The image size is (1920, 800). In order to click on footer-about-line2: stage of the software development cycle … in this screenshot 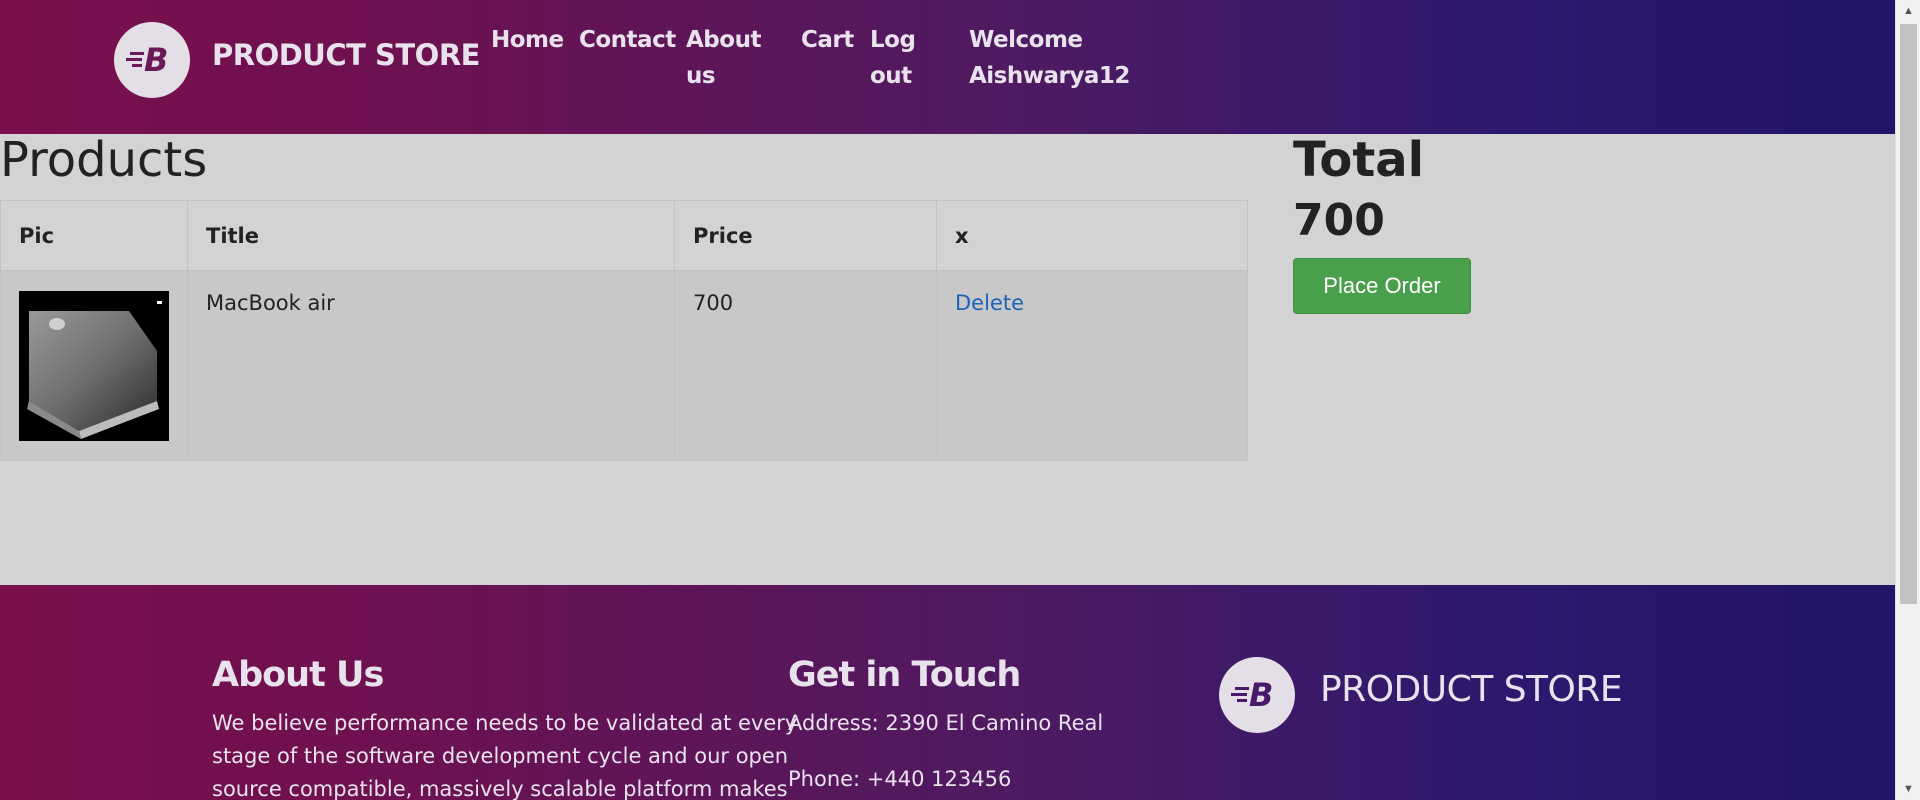, I will do `click(500, 756)`.